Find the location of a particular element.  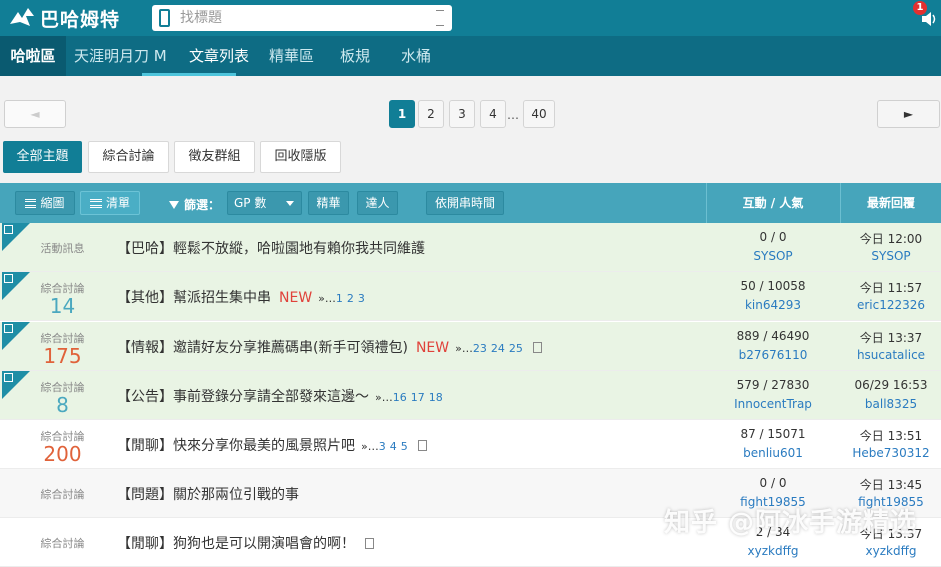

latest-reply-user: hsucatalice is located at coordinates (891, 355).